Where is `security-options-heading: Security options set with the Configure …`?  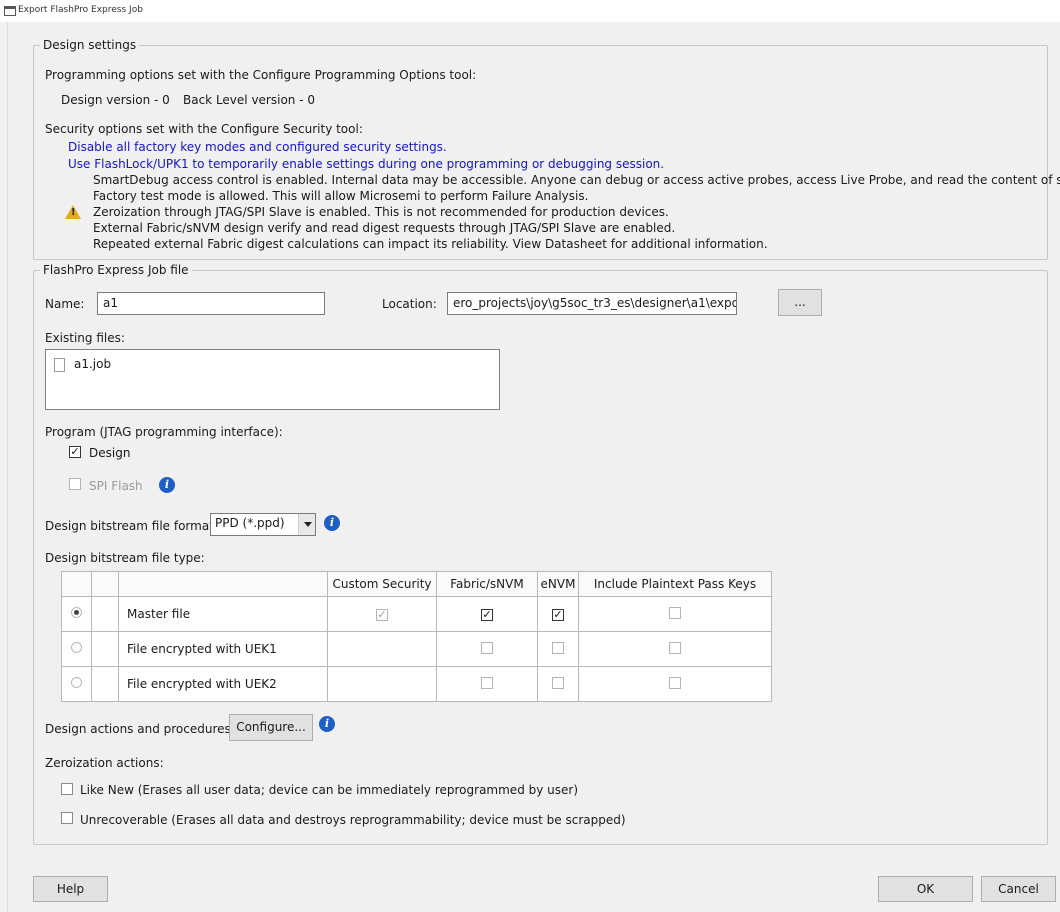
security-options-heading: Security options set with the Configure … is located at coordinates (204, 129).